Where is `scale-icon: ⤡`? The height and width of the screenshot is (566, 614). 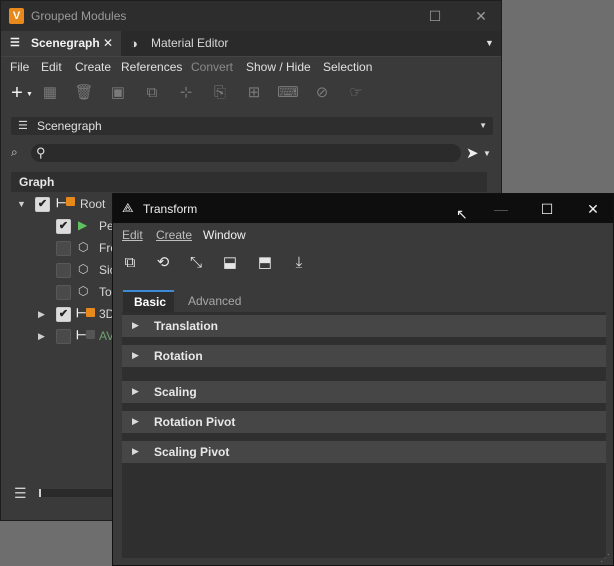 scale-icon: ⤡ is located at coordinates (196, 263).